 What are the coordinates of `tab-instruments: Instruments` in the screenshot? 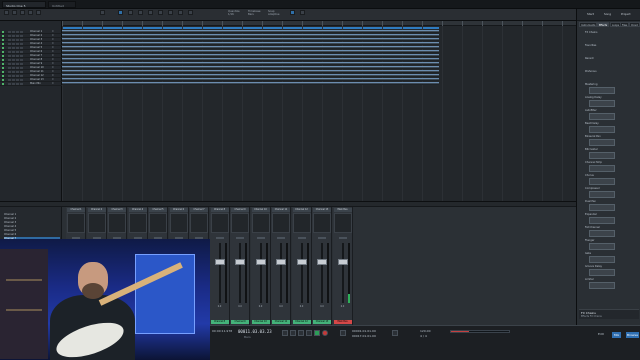 It's located at (588, 24).